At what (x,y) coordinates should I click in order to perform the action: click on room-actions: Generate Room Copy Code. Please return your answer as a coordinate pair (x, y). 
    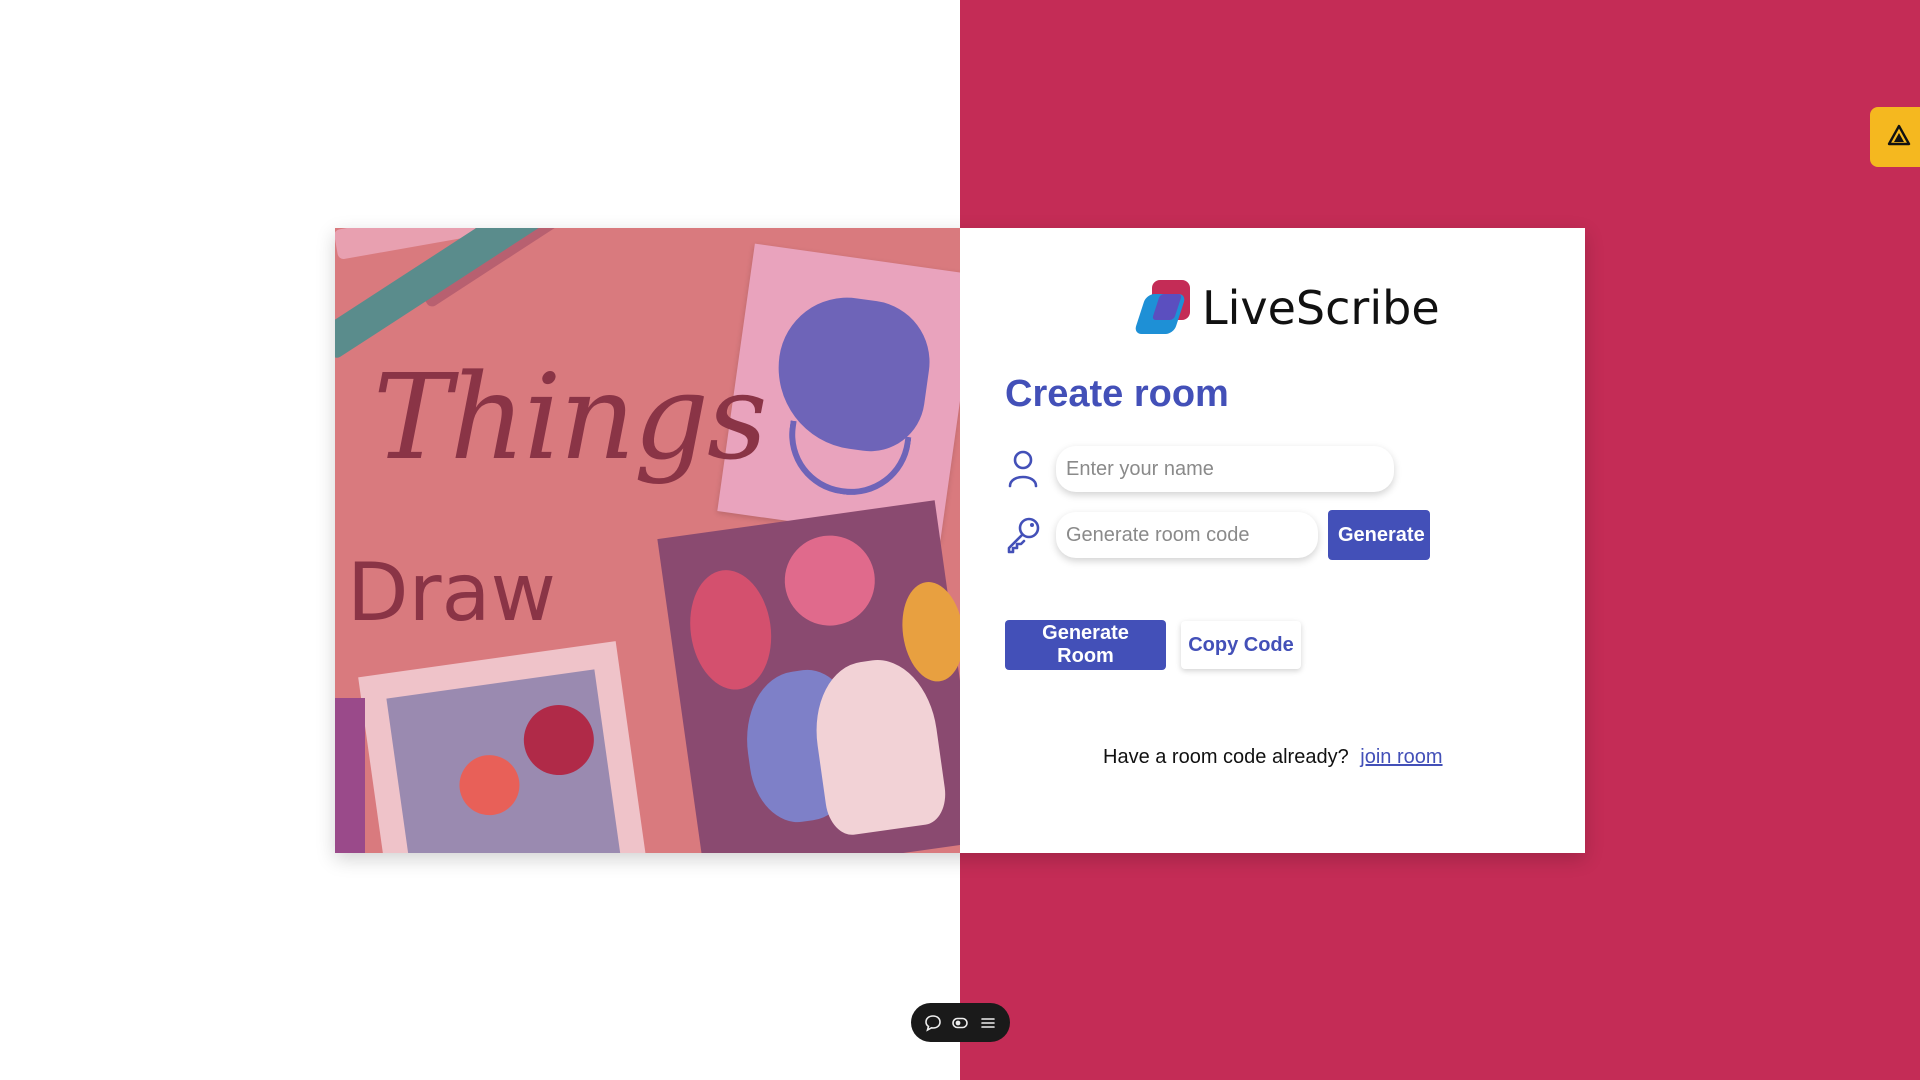
    Looking at the image, I should click on (1153, 645).